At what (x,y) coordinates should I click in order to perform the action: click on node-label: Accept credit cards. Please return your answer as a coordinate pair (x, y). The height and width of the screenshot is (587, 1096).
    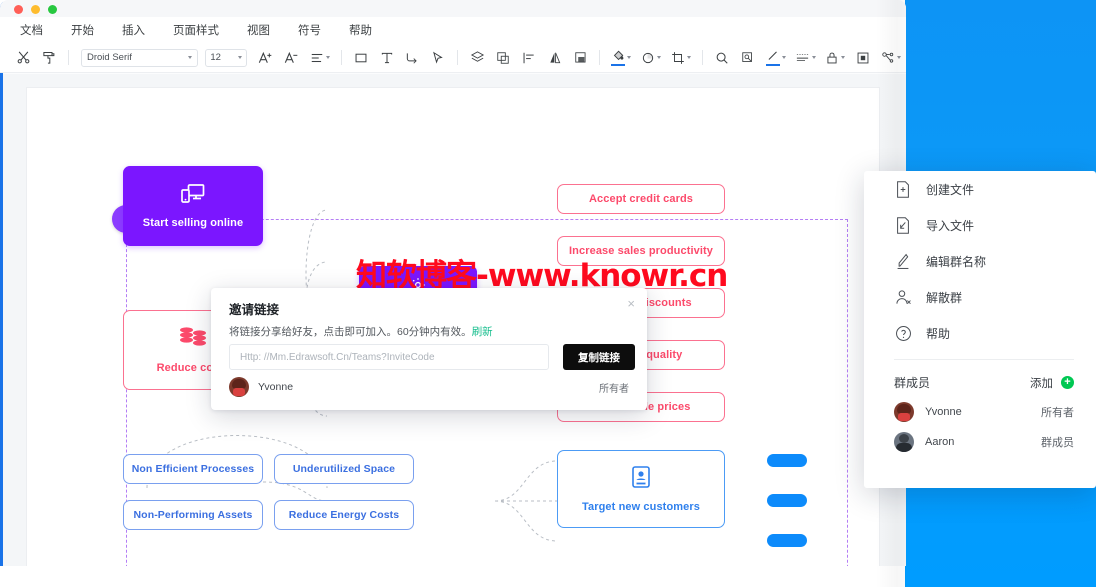
    Looking at the image, I should click on (641, 199).